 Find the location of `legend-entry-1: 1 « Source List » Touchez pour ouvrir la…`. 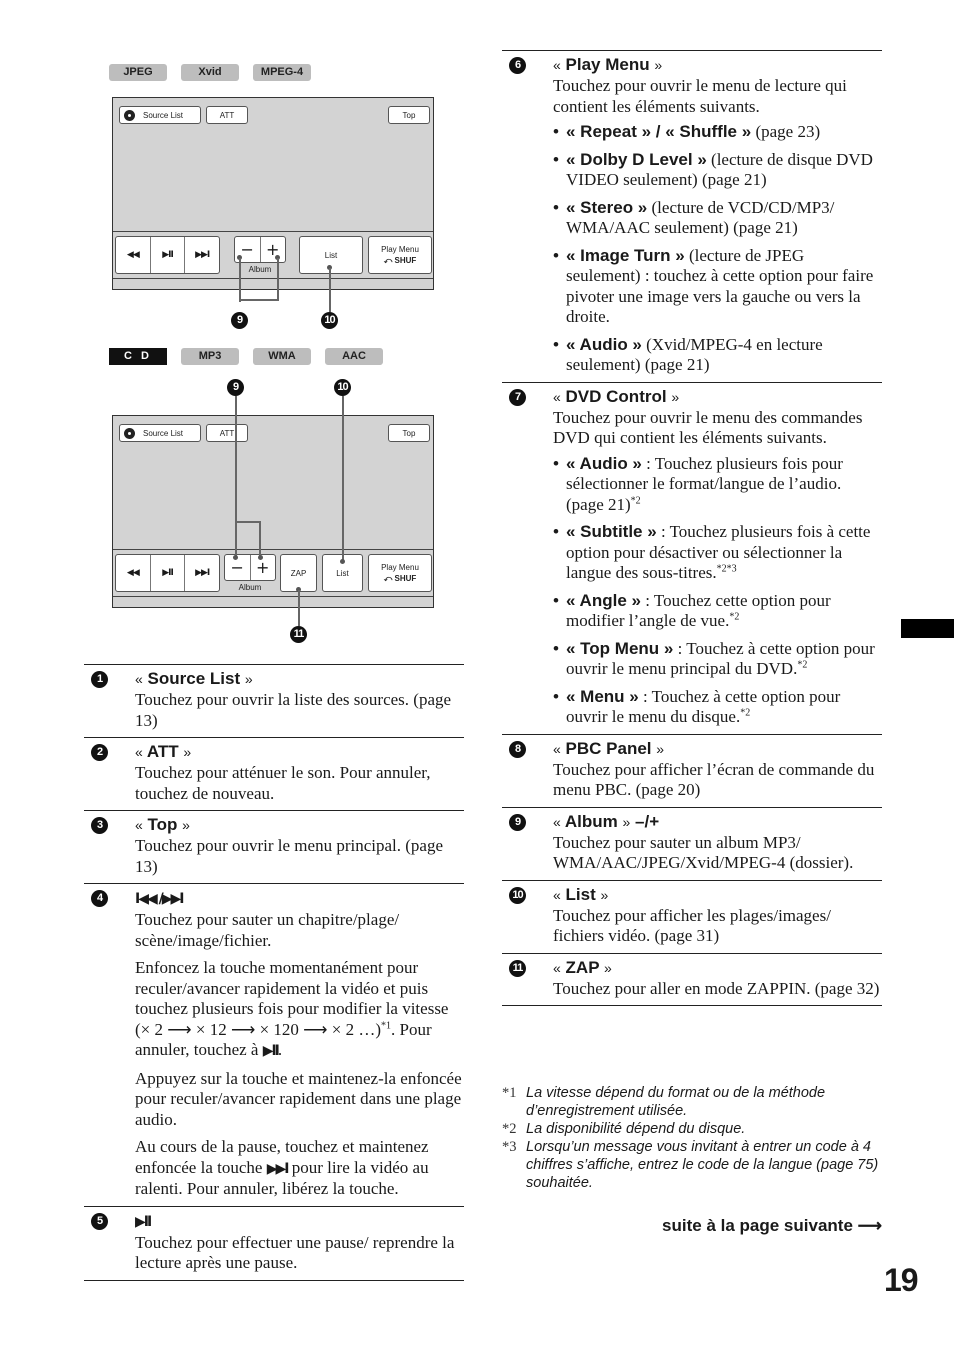

legend-entry-1: 1 « Source List » Touchez pour ouvrir la… is located at coordinates (274, 700).